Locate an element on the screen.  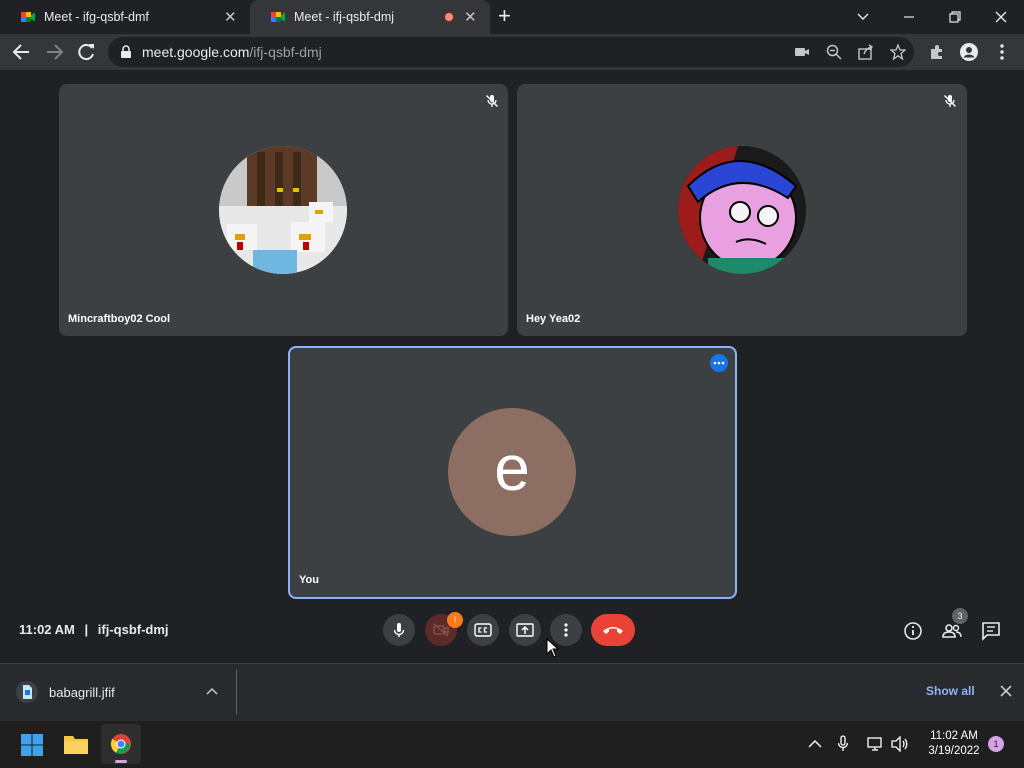
self-avatar: e is located at coordinates (512, 472).